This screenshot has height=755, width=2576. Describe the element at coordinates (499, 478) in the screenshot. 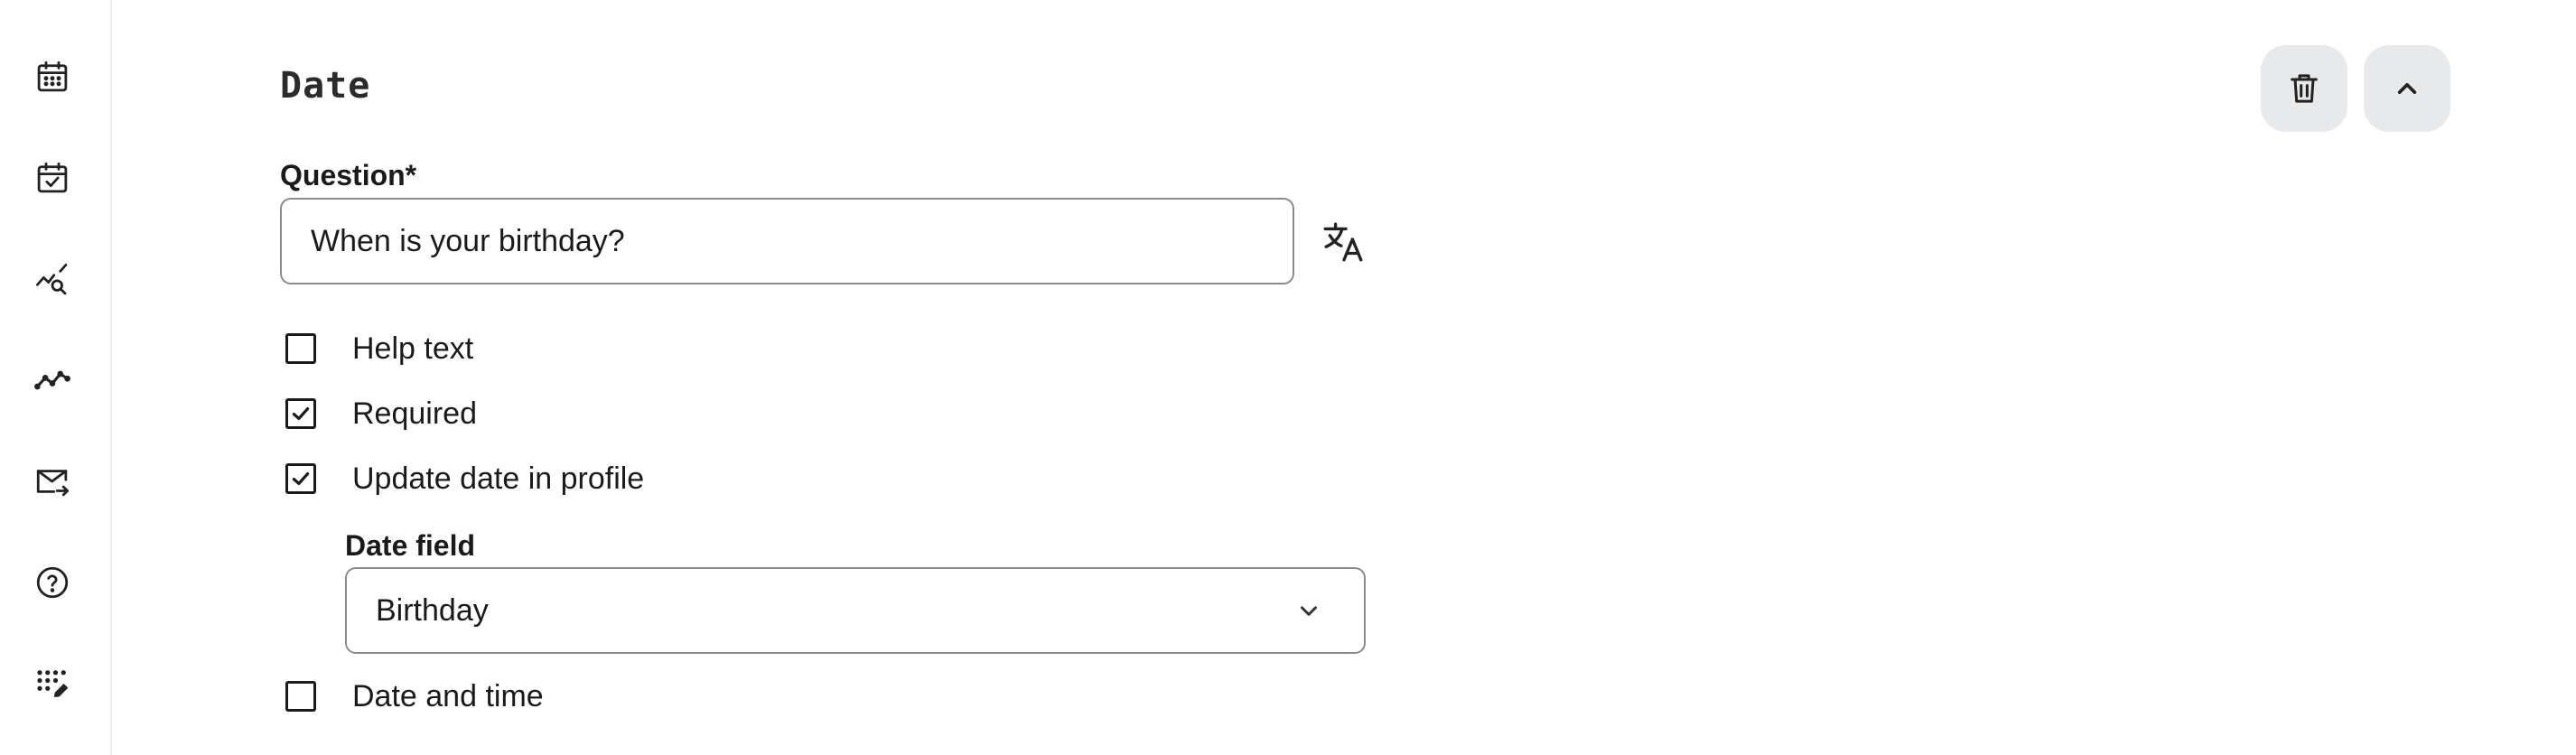

I see `update-profile-label: Update date in profile` at that location.